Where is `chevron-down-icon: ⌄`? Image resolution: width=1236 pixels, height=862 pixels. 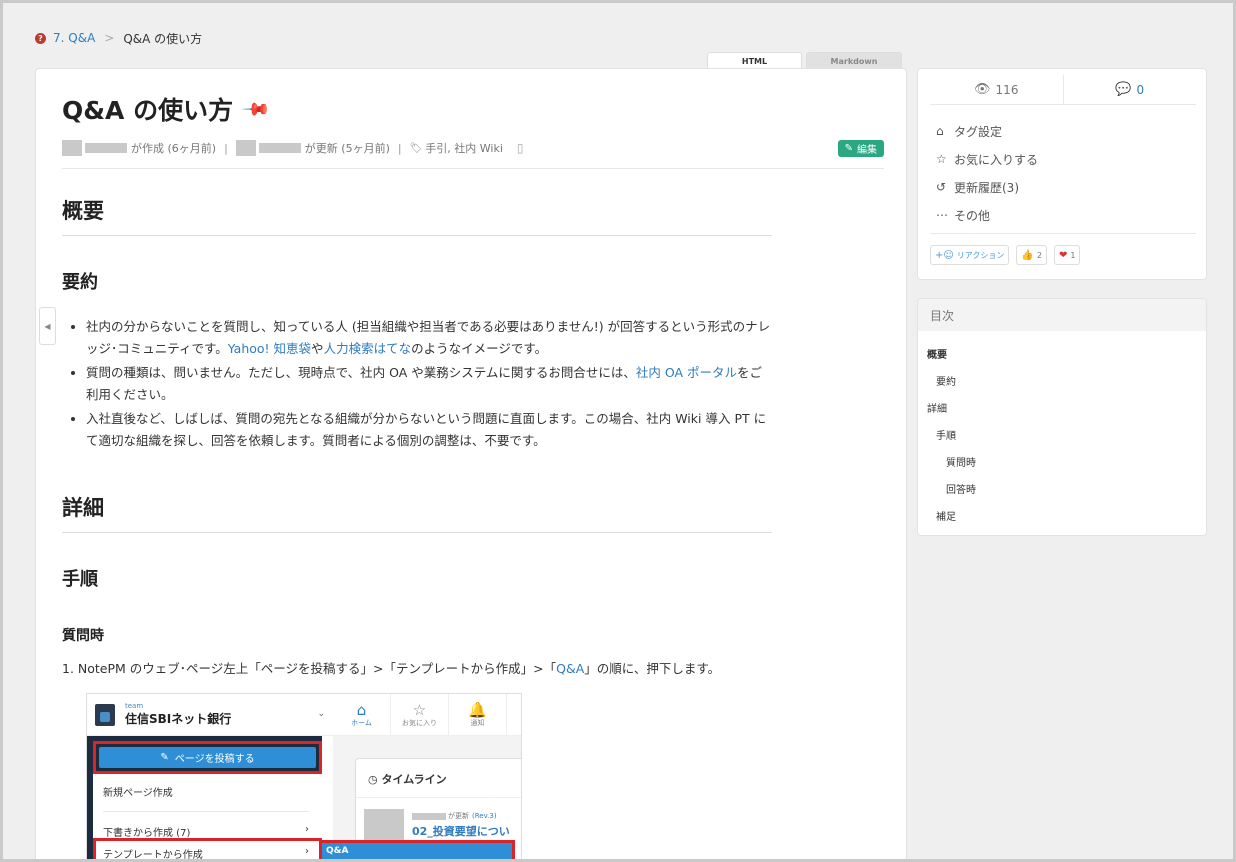
chevron-down-icon: ⌄ is located at coordinates (321, 714).